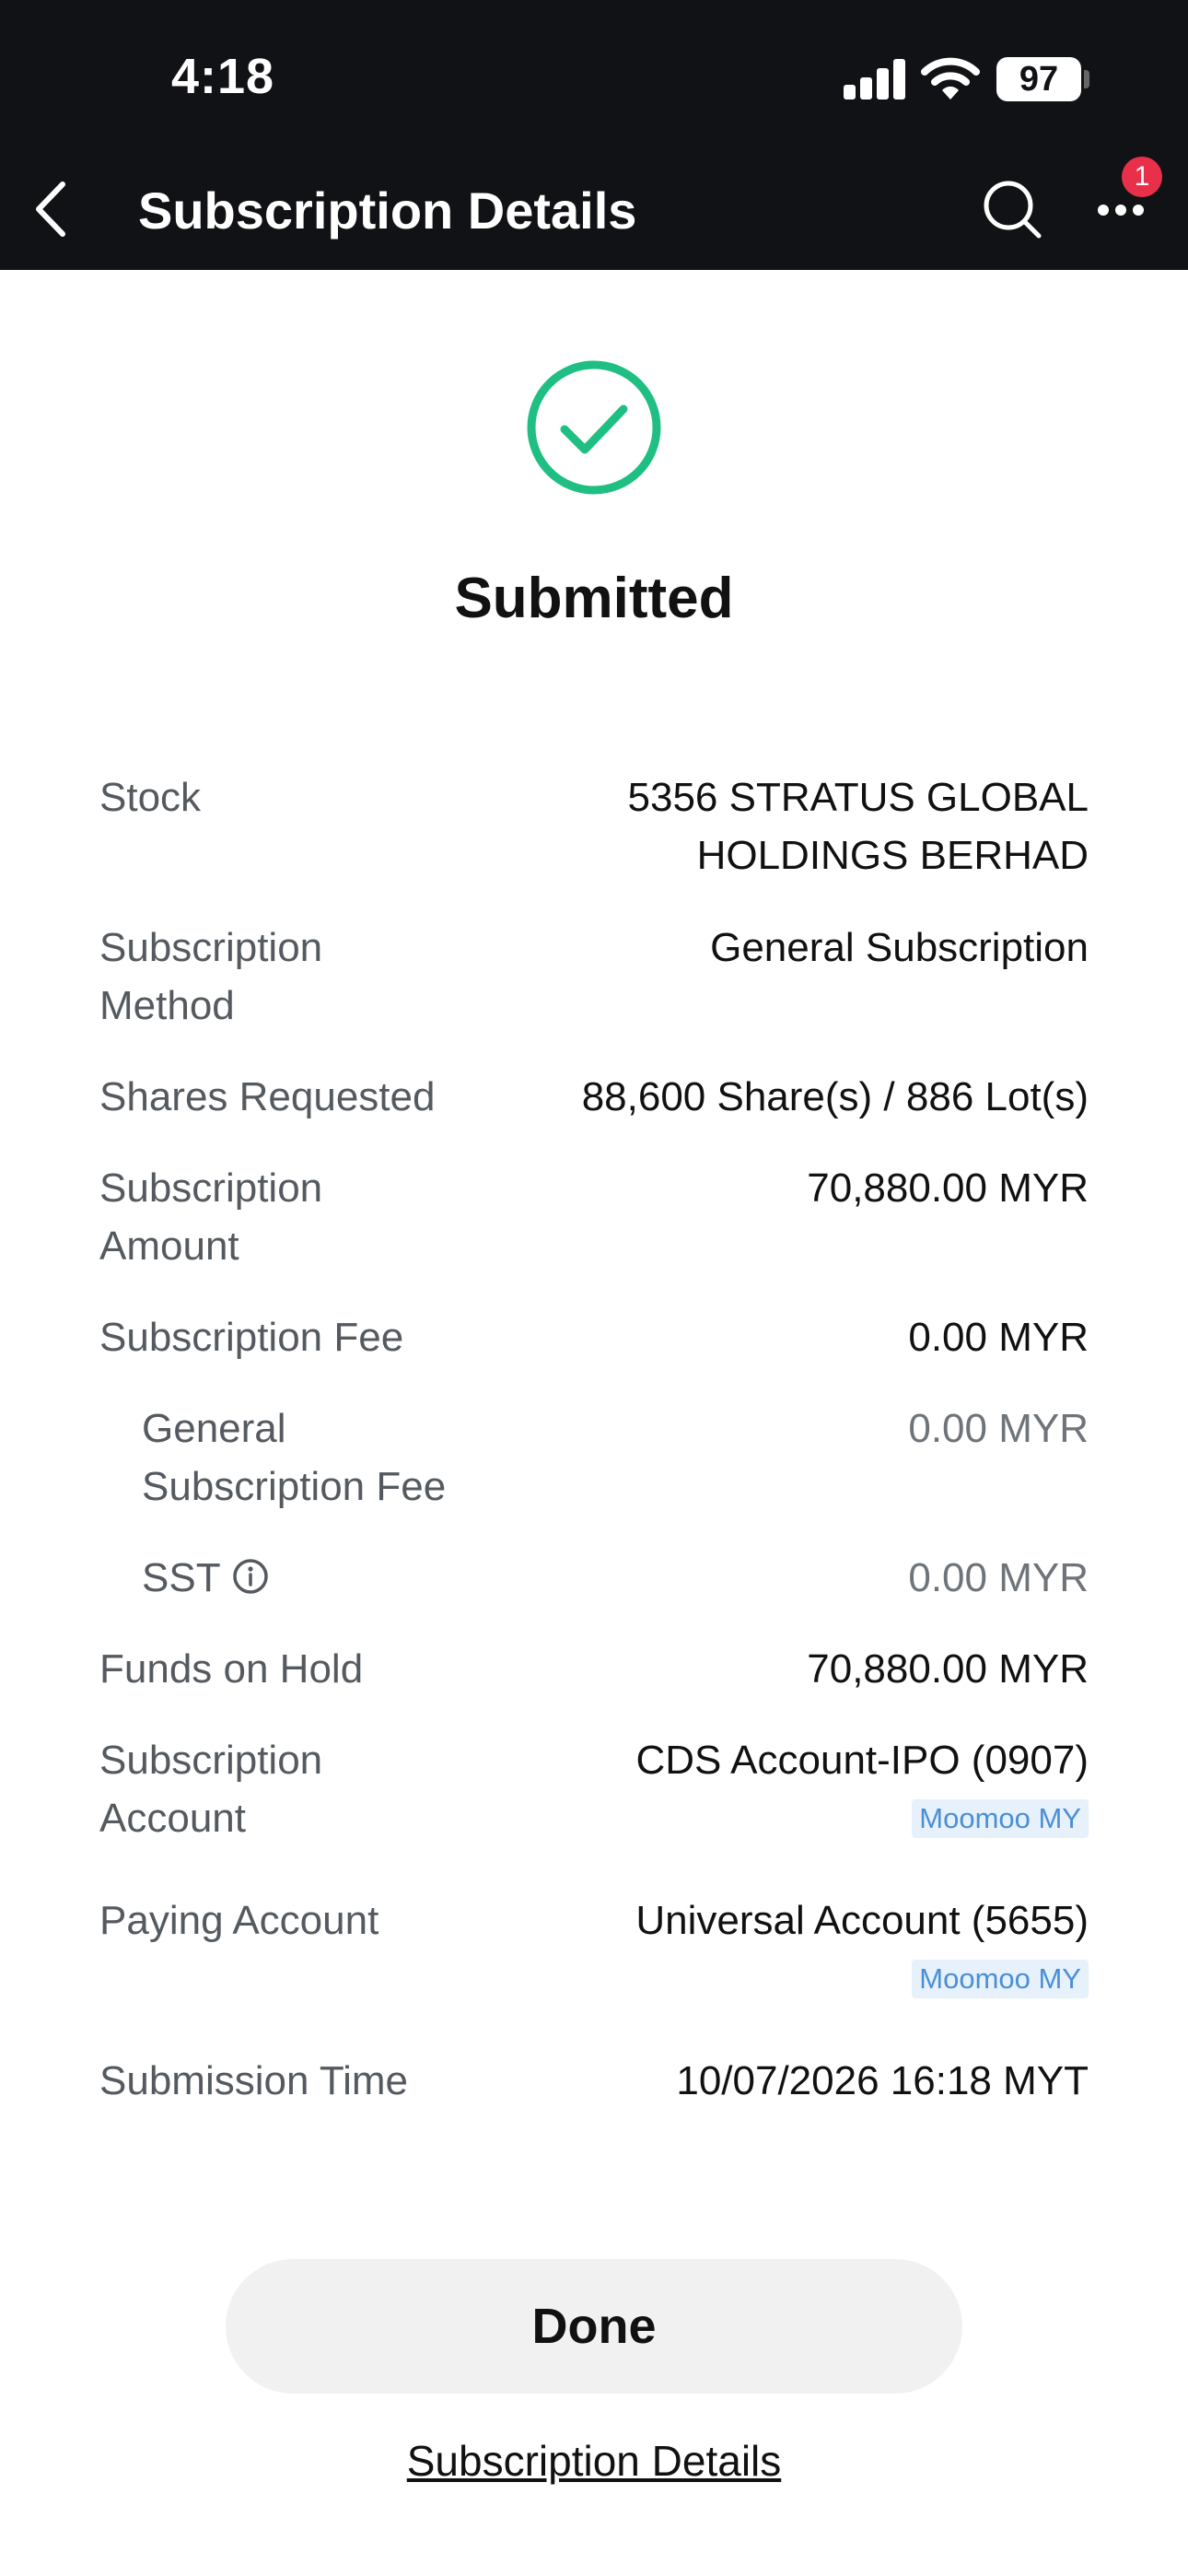 This screenshot has height=2576, width=1188. What do you see at coordinates (948, 1669) in the screenshot?
I see `funds-on-hold-value: 70,880.00 MYR` at bounding box center [948, 1669].